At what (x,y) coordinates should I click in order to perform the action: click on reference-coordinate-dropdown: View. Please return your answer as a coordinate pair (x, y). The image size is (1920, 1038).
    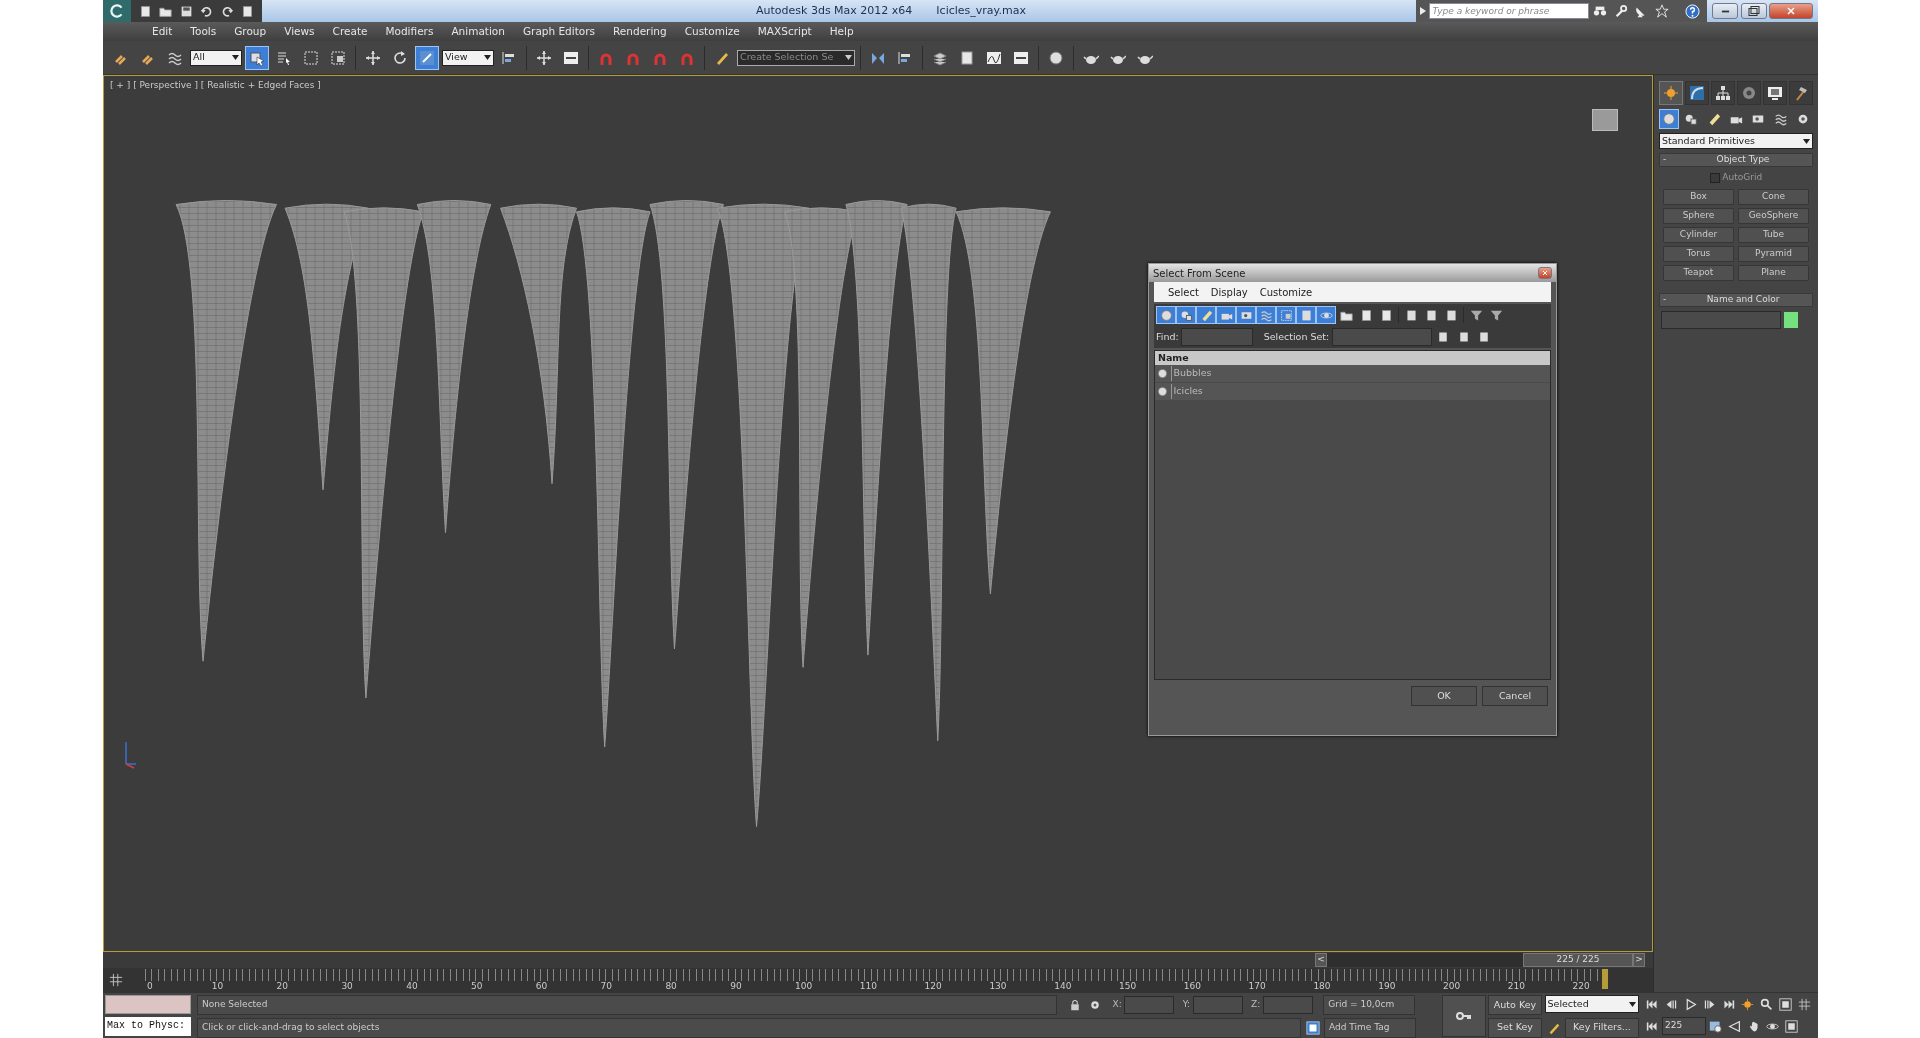
    Looking at the image, I should click on (468, 57).